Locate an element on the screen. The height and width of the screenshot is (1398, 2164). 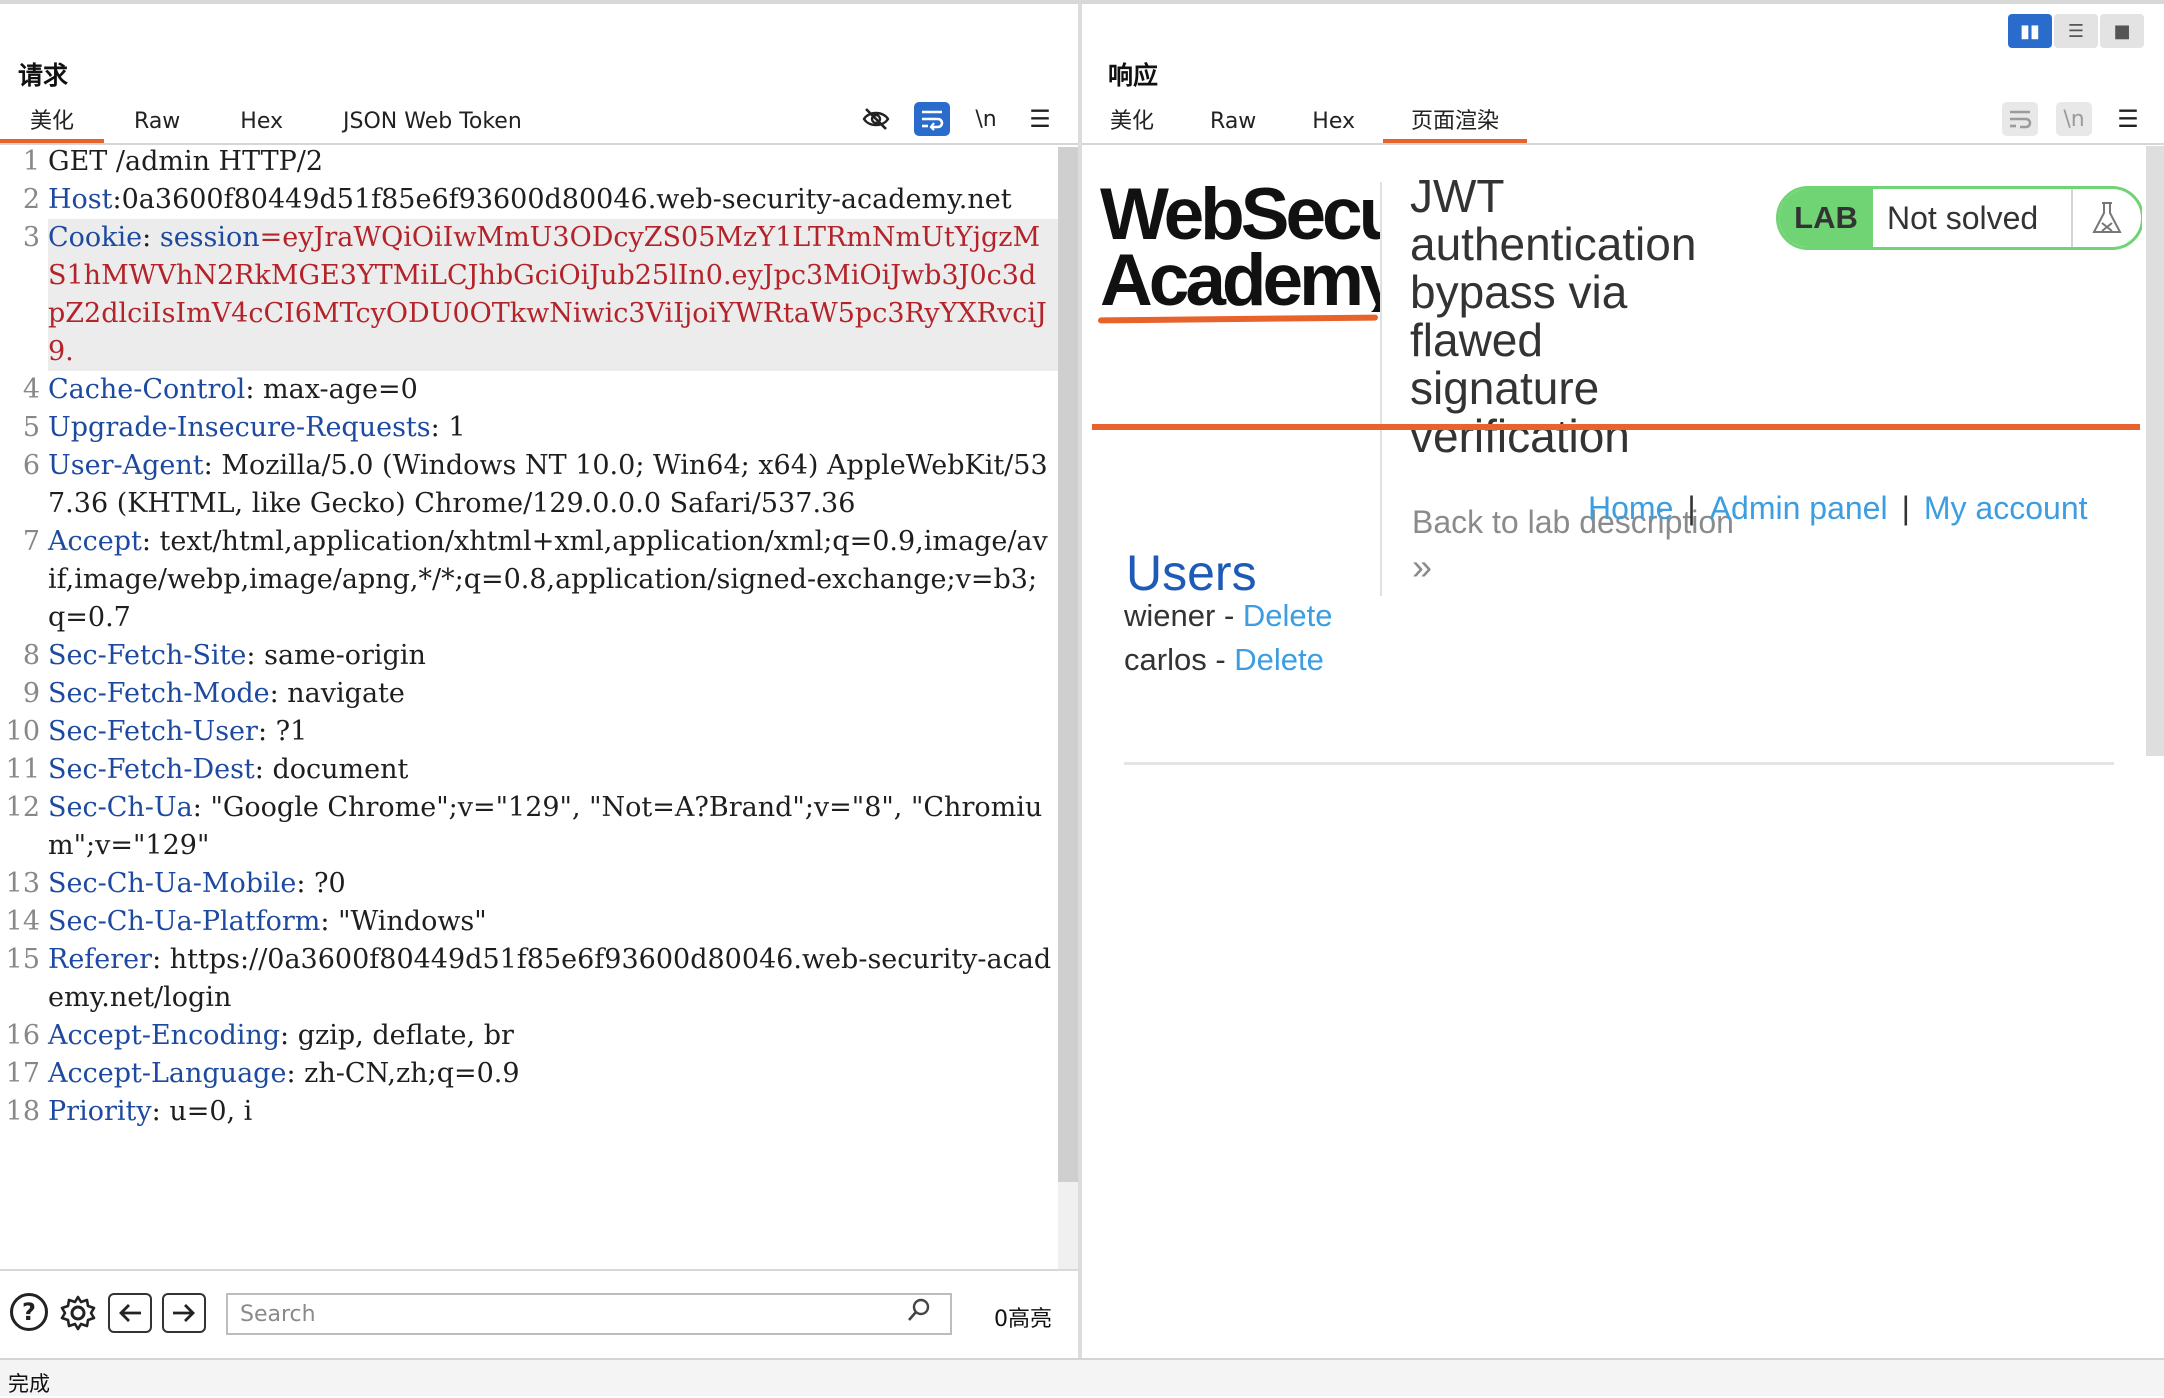
lab-status-text: Not solved is located at coordinates (1973, 218).